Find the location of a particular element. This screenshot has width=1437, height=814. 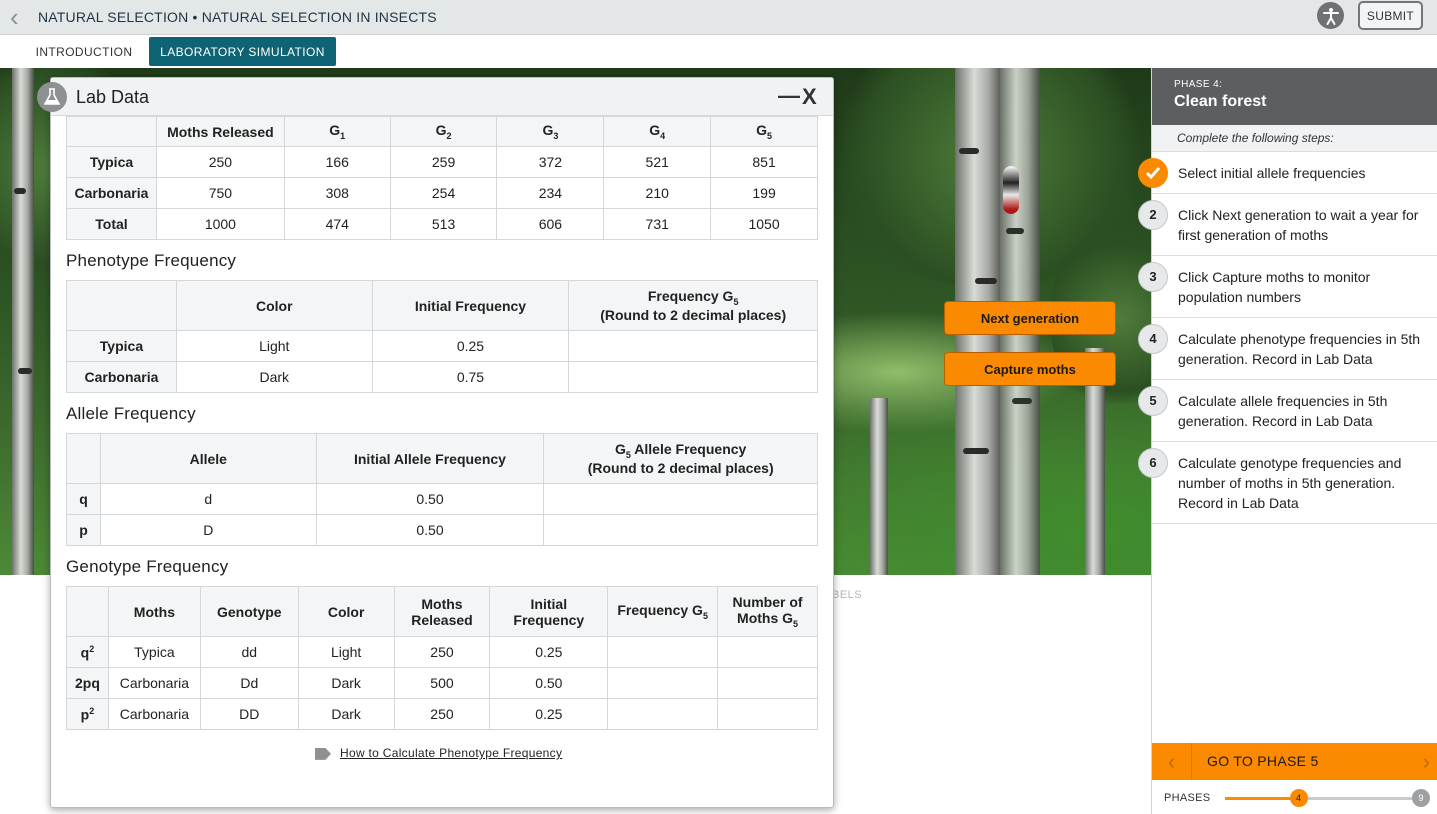

row-label: 2pq is located at coordinates (87, 683).